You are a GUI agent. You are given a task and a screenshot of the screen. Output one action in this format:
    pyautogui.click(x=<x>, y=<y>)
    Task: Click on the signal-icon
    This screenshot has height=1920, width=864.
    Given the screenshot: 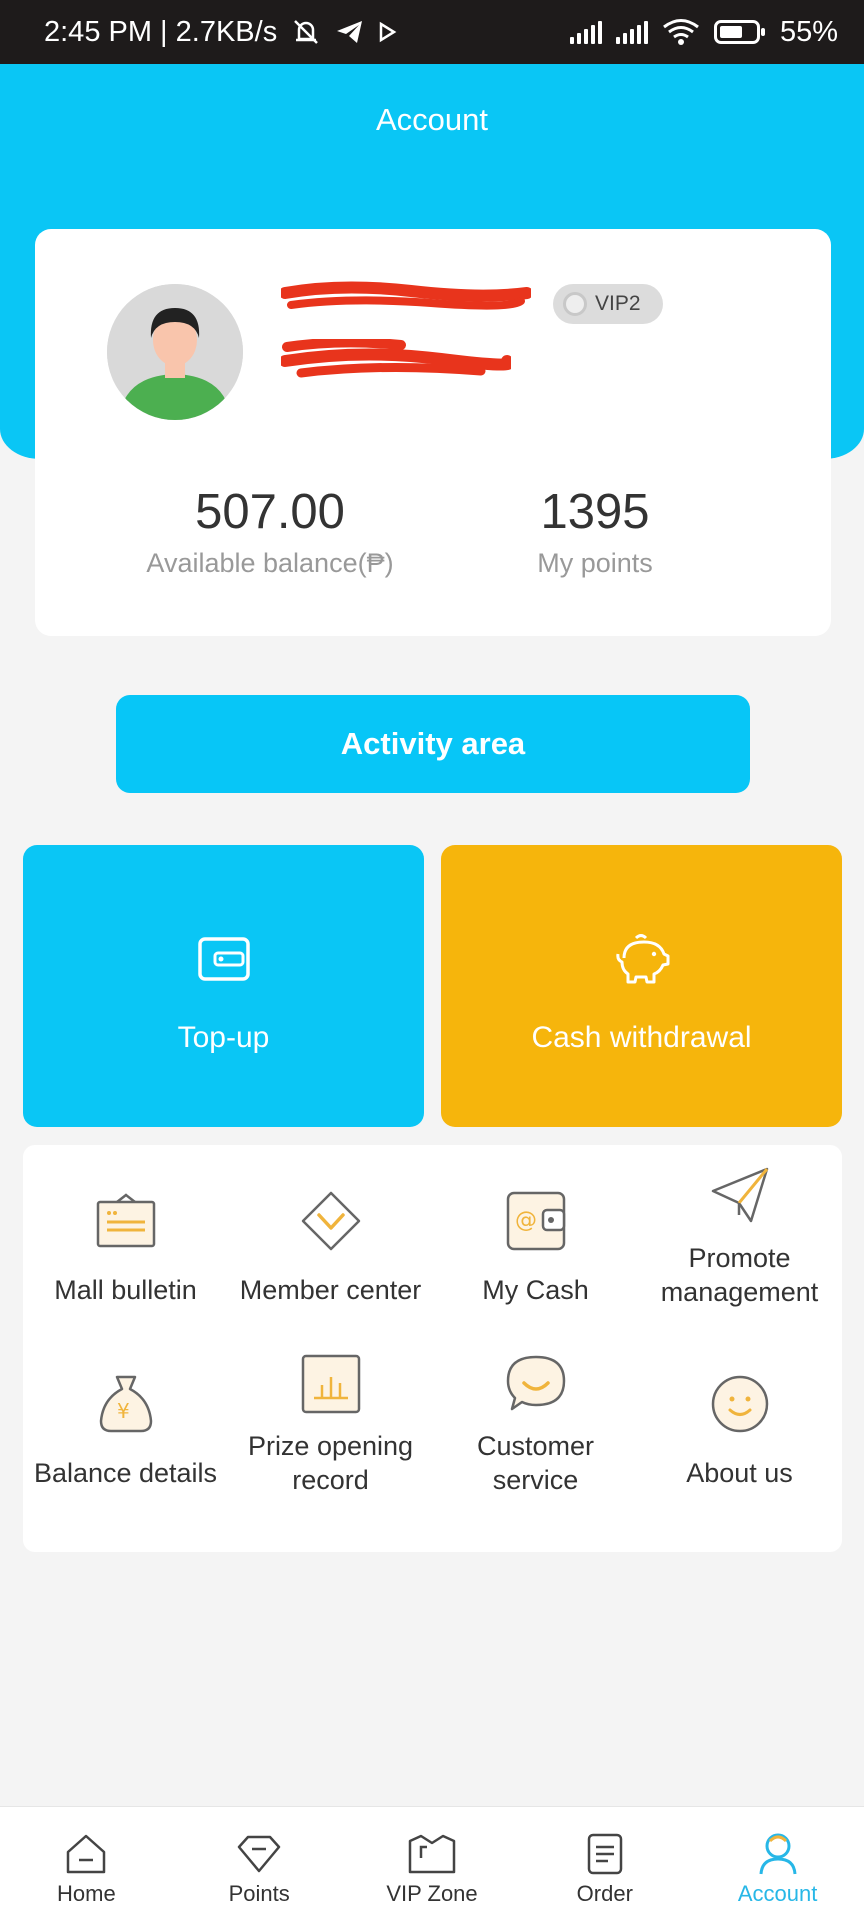 What is the action you would take?
    pyautogui.click(x=585, y=32)
    